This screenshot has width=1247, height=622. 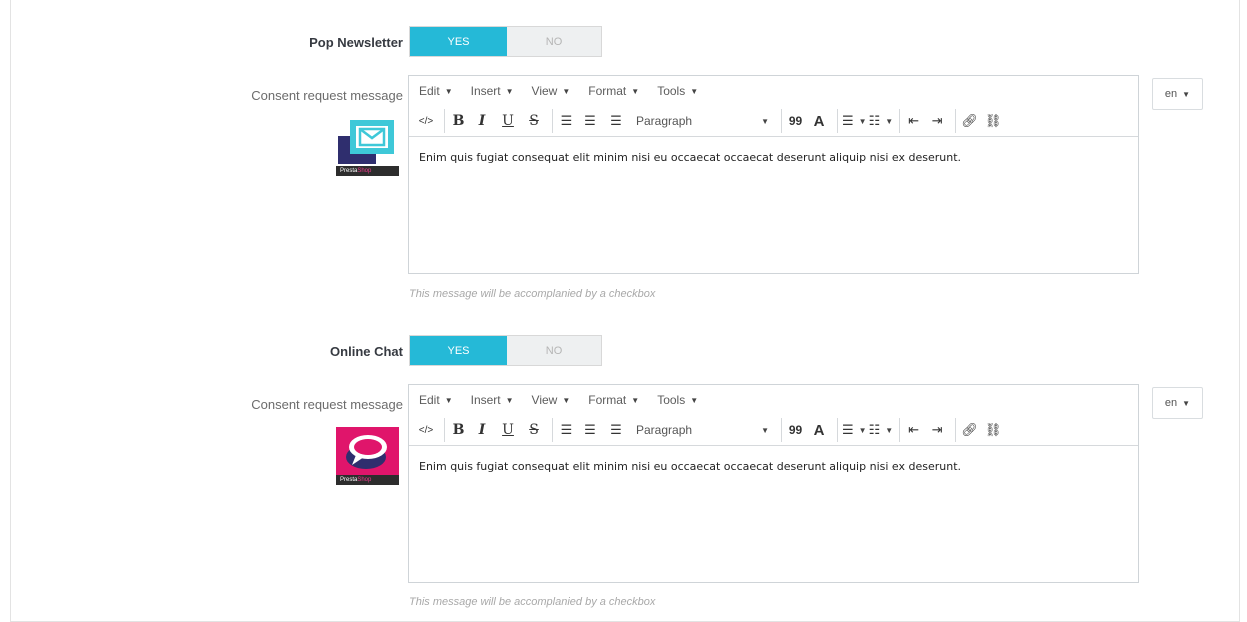 I want to click on newsletter-module-logo: PrestaShop, so click(x=367, y=147).